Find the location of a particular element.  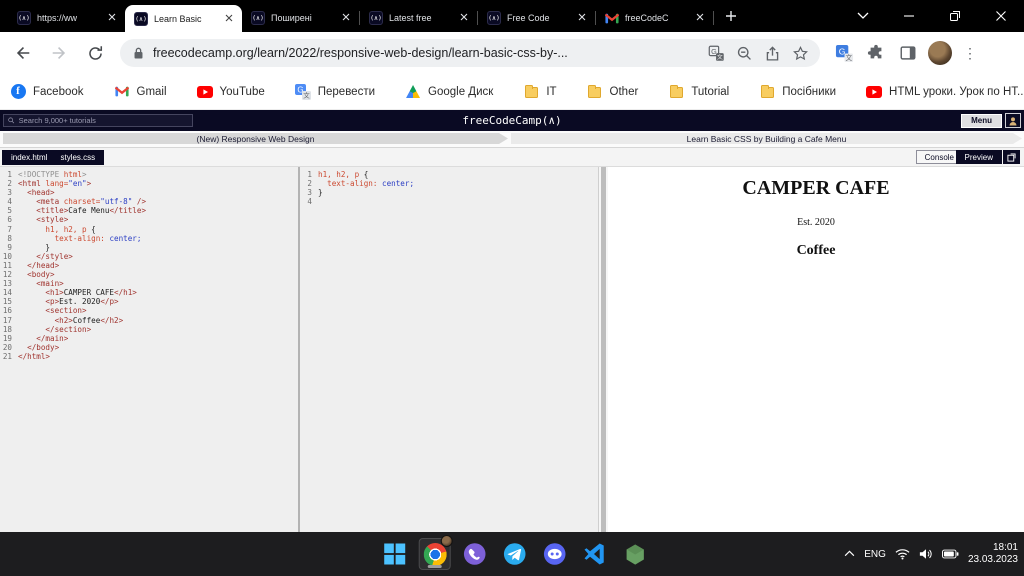

editor-scrollbar is located at coordinates (603, 349).